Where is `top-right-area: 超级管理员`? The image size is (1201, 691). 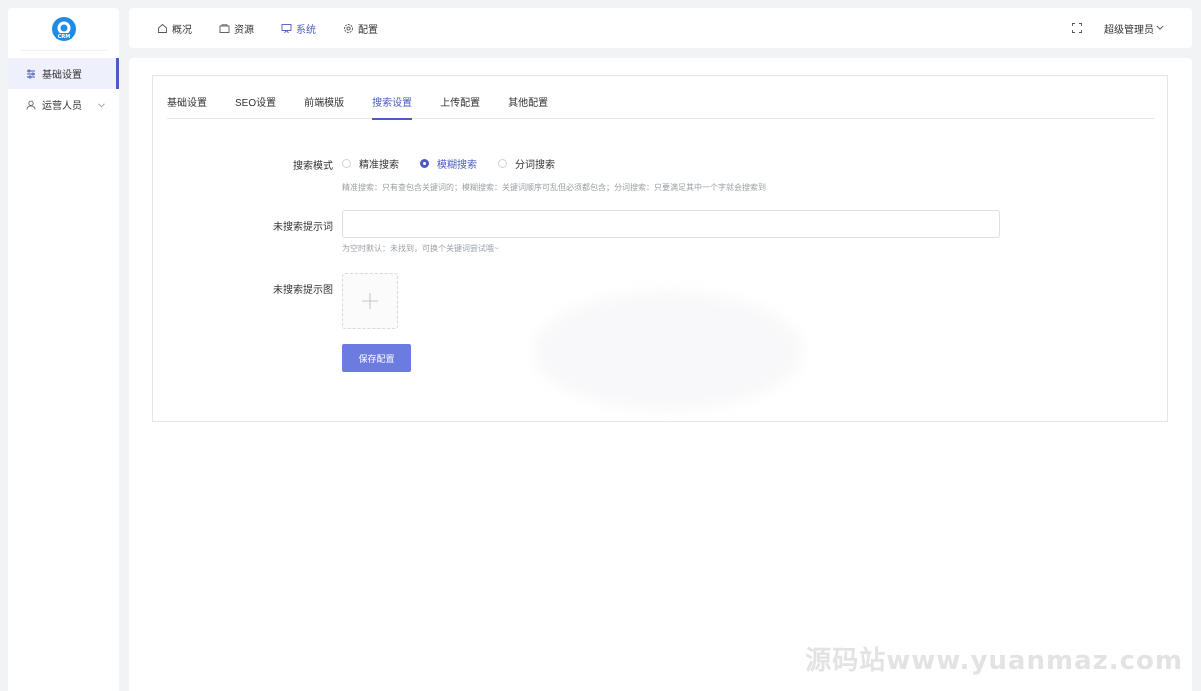
top-right-area: 超级管理员 is located at coordinates (1132, 28).